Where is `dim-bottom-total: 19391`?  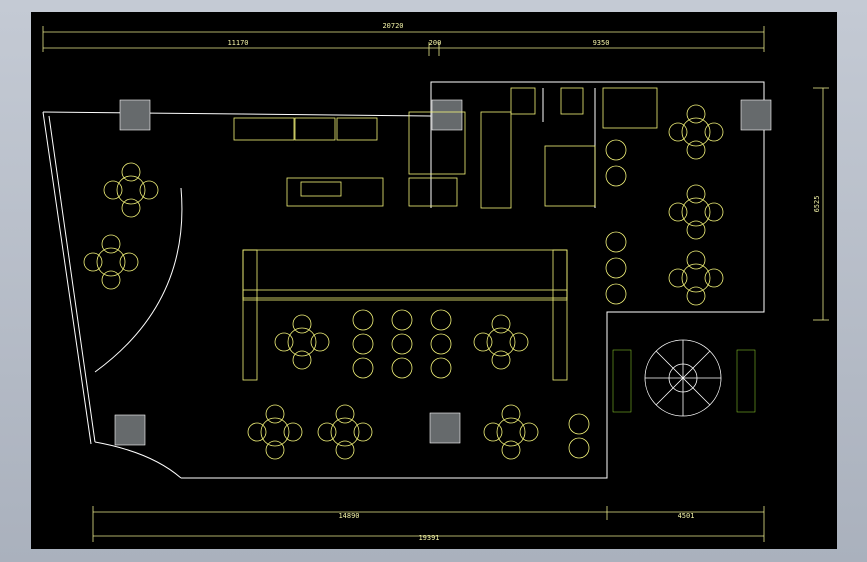 dim-bottom-total: 19391 is located at coordinates (428, 538).